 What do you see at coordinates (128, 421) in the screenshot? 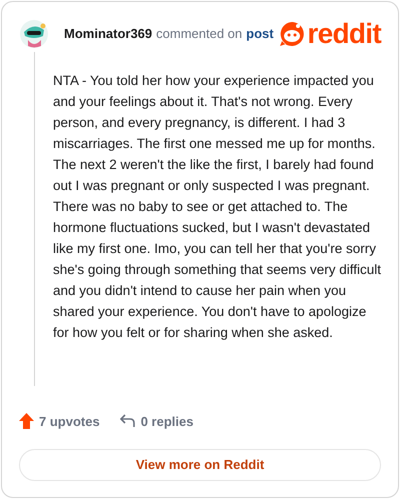
I see `reply-icon` at bounding box center [128, 421].